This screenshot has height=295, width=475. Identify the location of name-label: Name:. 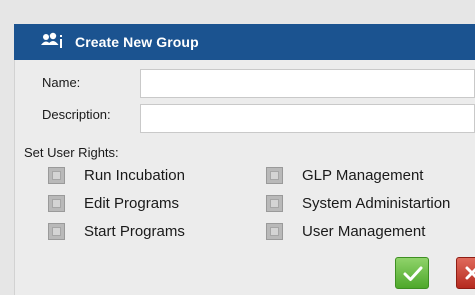
(61, 82).